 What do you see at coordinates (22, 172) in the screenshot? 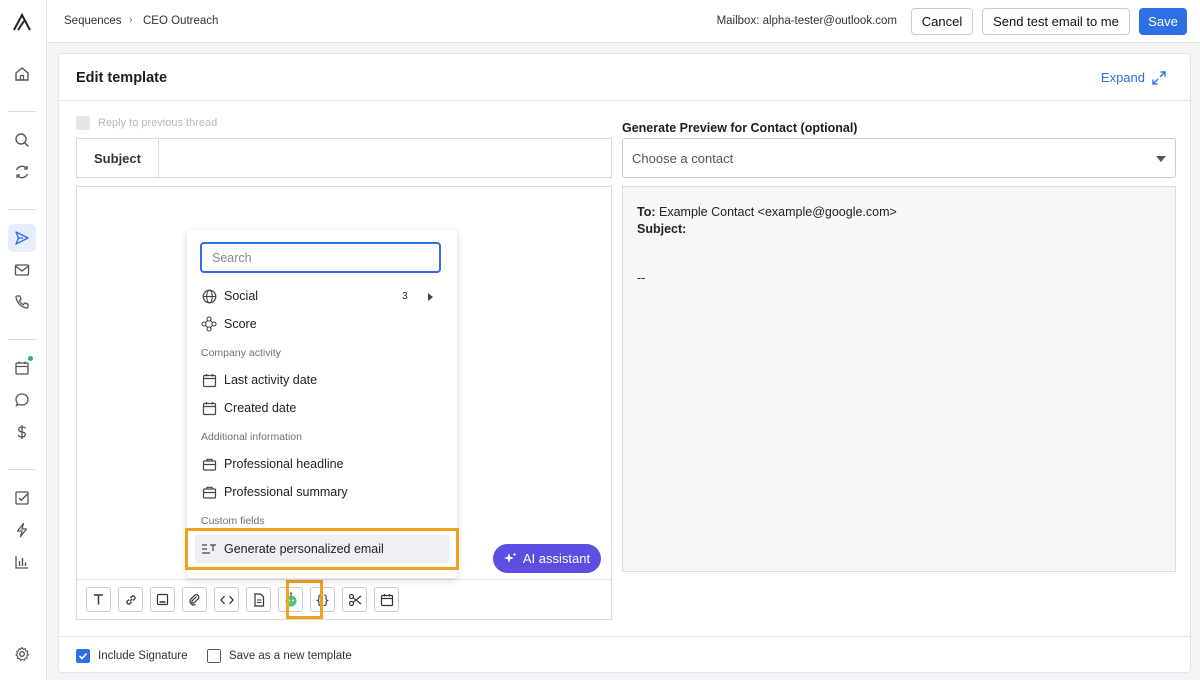
I see `sync-icon` at bounding box center [22, 172].